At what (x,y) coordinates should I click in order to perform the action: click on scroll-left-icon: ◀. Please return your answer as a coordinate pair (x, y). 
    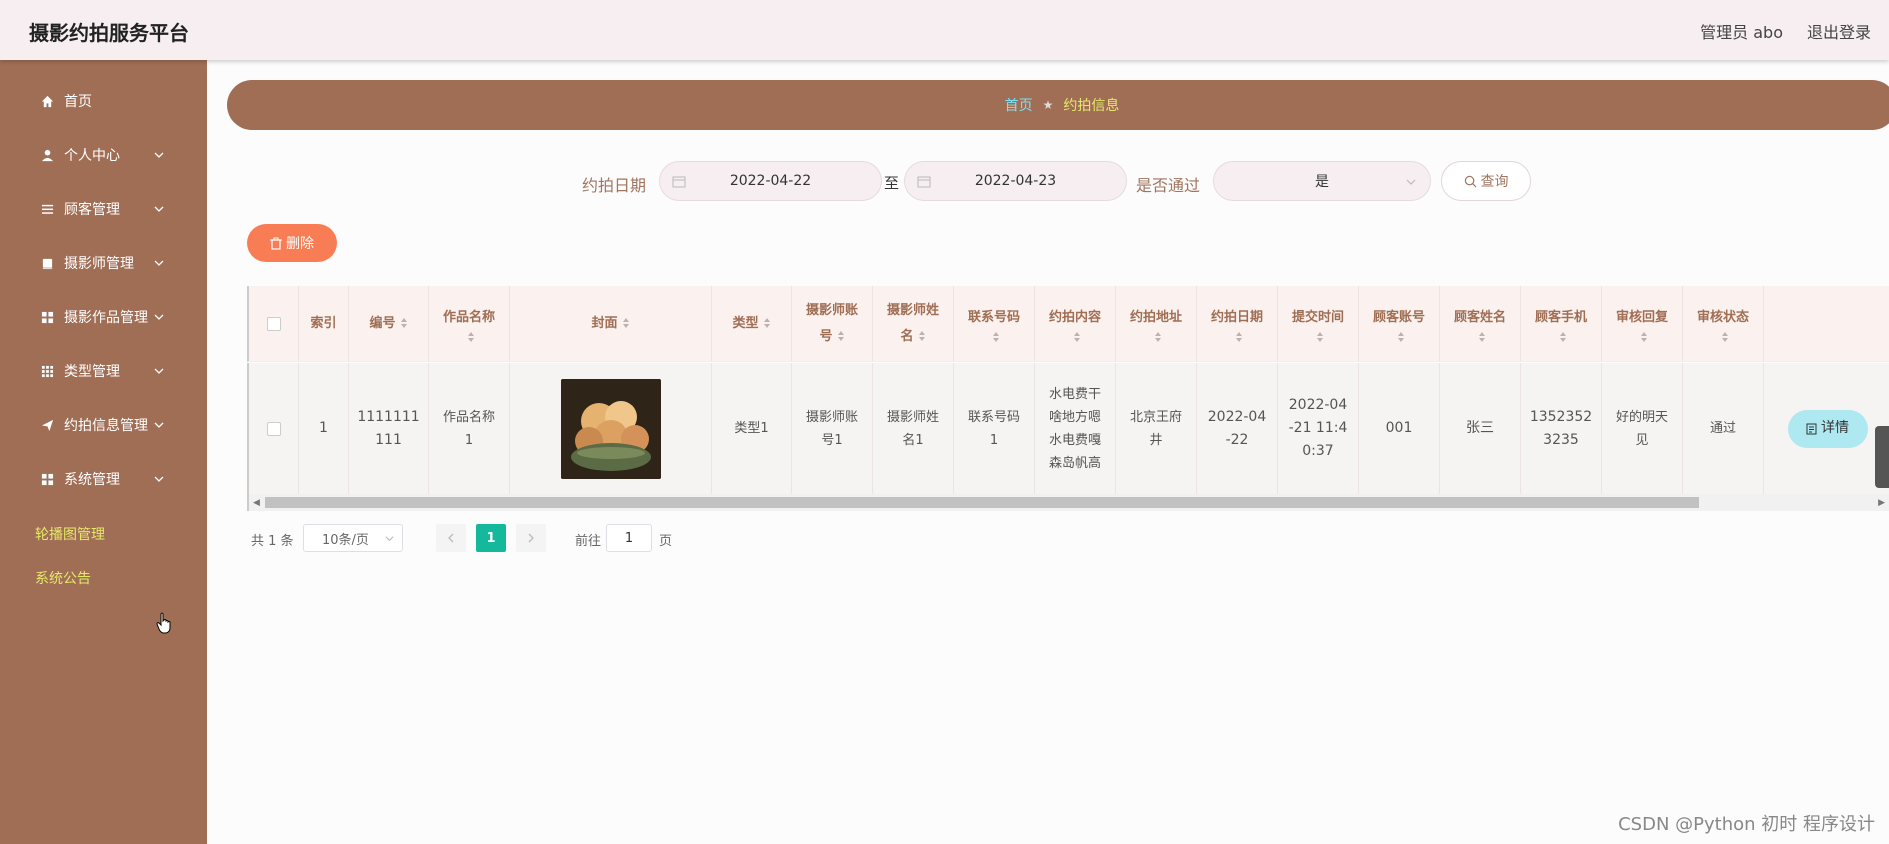
    Looking at the image, I should click on (256, 503).